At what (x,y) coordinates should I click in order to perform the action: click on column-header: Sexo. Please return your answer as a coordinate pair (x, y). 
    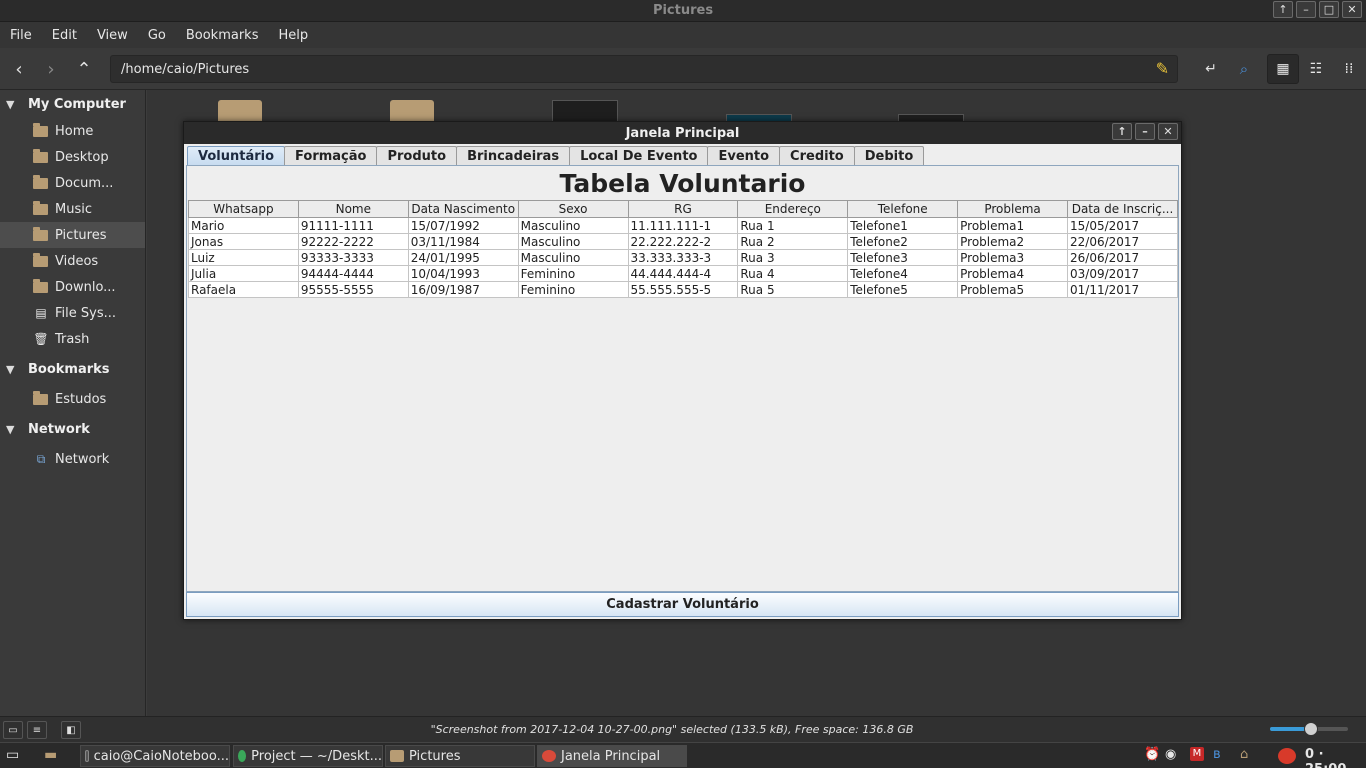
    Looking at the image, I should click on (573, 209).